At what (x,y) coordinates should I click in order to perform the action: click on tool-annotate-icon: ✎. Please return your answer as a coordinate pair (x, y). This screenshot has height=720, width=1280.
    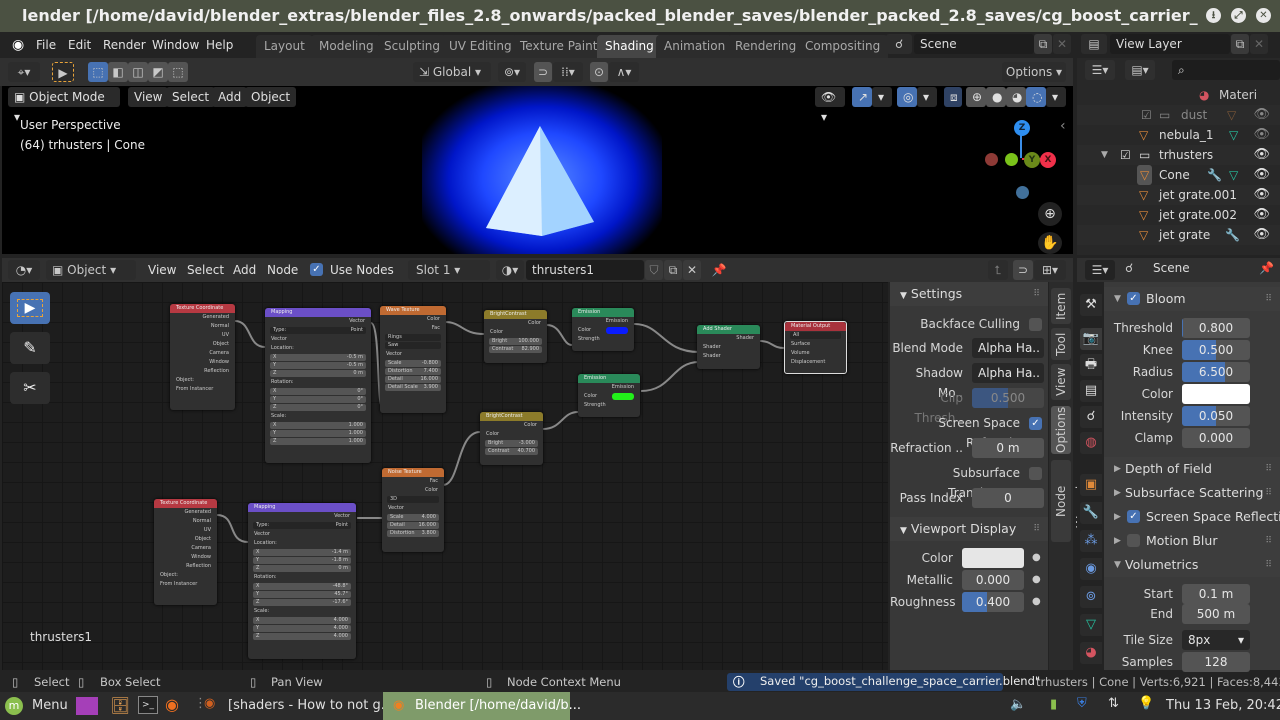
    Looking at the image, I should click on (30, 348).